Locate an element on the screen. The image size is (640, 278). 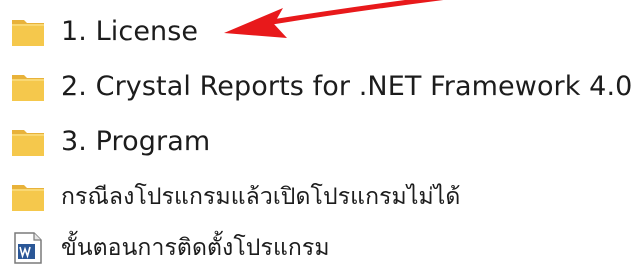
item-label: 3. Program is located at coordinates (136, 141).